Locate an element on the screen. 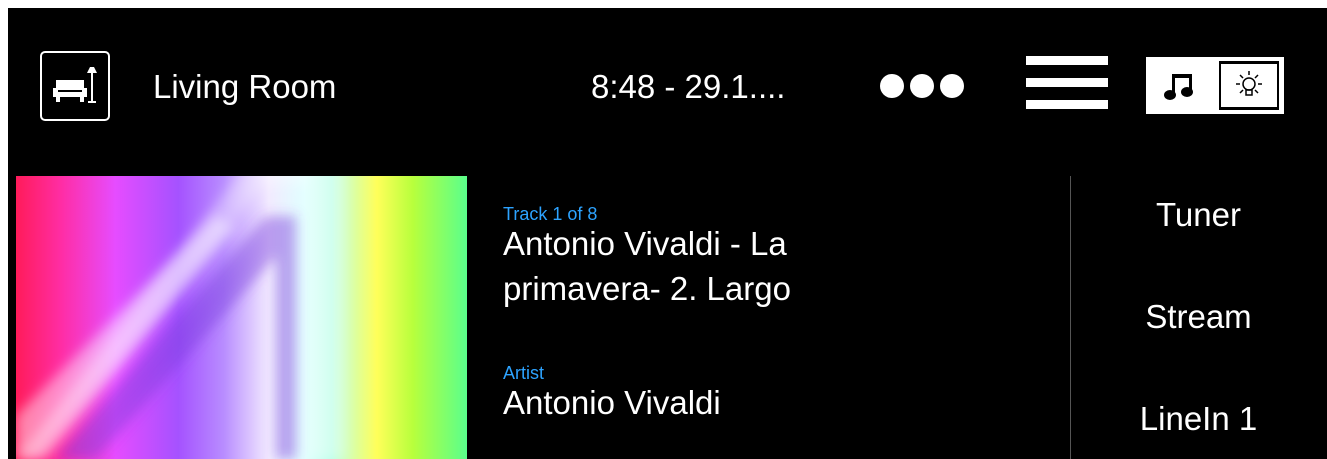 This screenshot has width=1327, height=459. more-dots-icon is located at coordinates (930, 86).